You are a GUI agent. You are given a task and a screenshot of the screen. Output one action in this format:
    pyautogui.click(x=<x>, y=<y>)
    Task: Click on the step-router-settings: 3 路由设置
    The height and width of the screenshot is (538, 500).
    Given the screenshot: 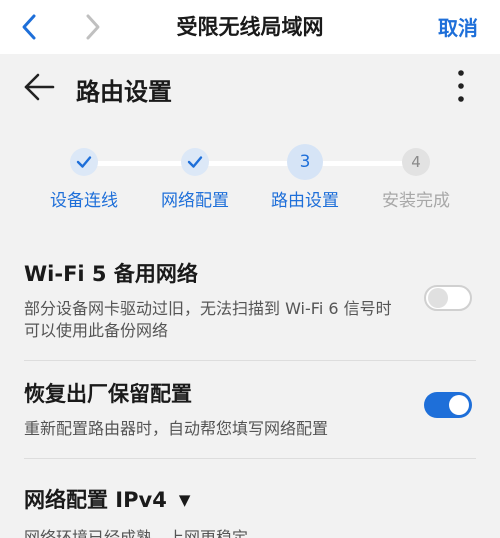 What is the action you would take?
    pyautogui.click(x=305, y=175)
    